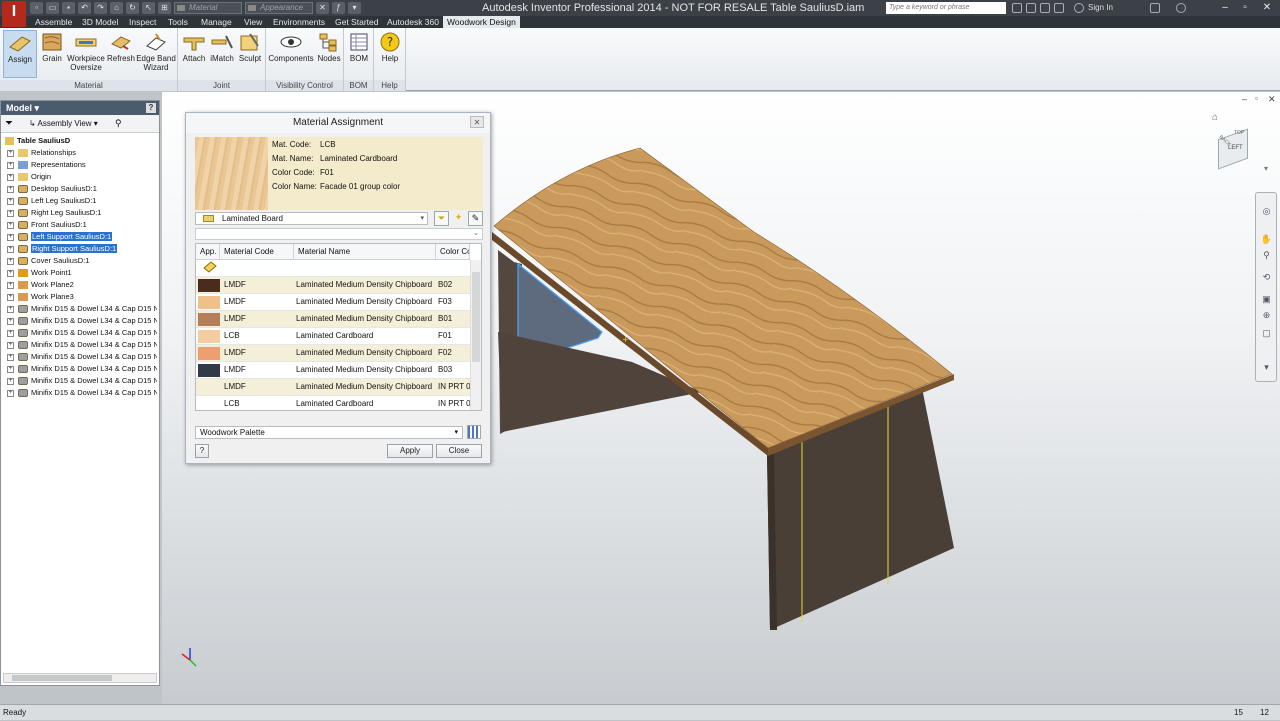 This screenshot has width=1280, height=721. I want to click on table-row: LCB Laminated Cardboard F01, so click(333, 336).